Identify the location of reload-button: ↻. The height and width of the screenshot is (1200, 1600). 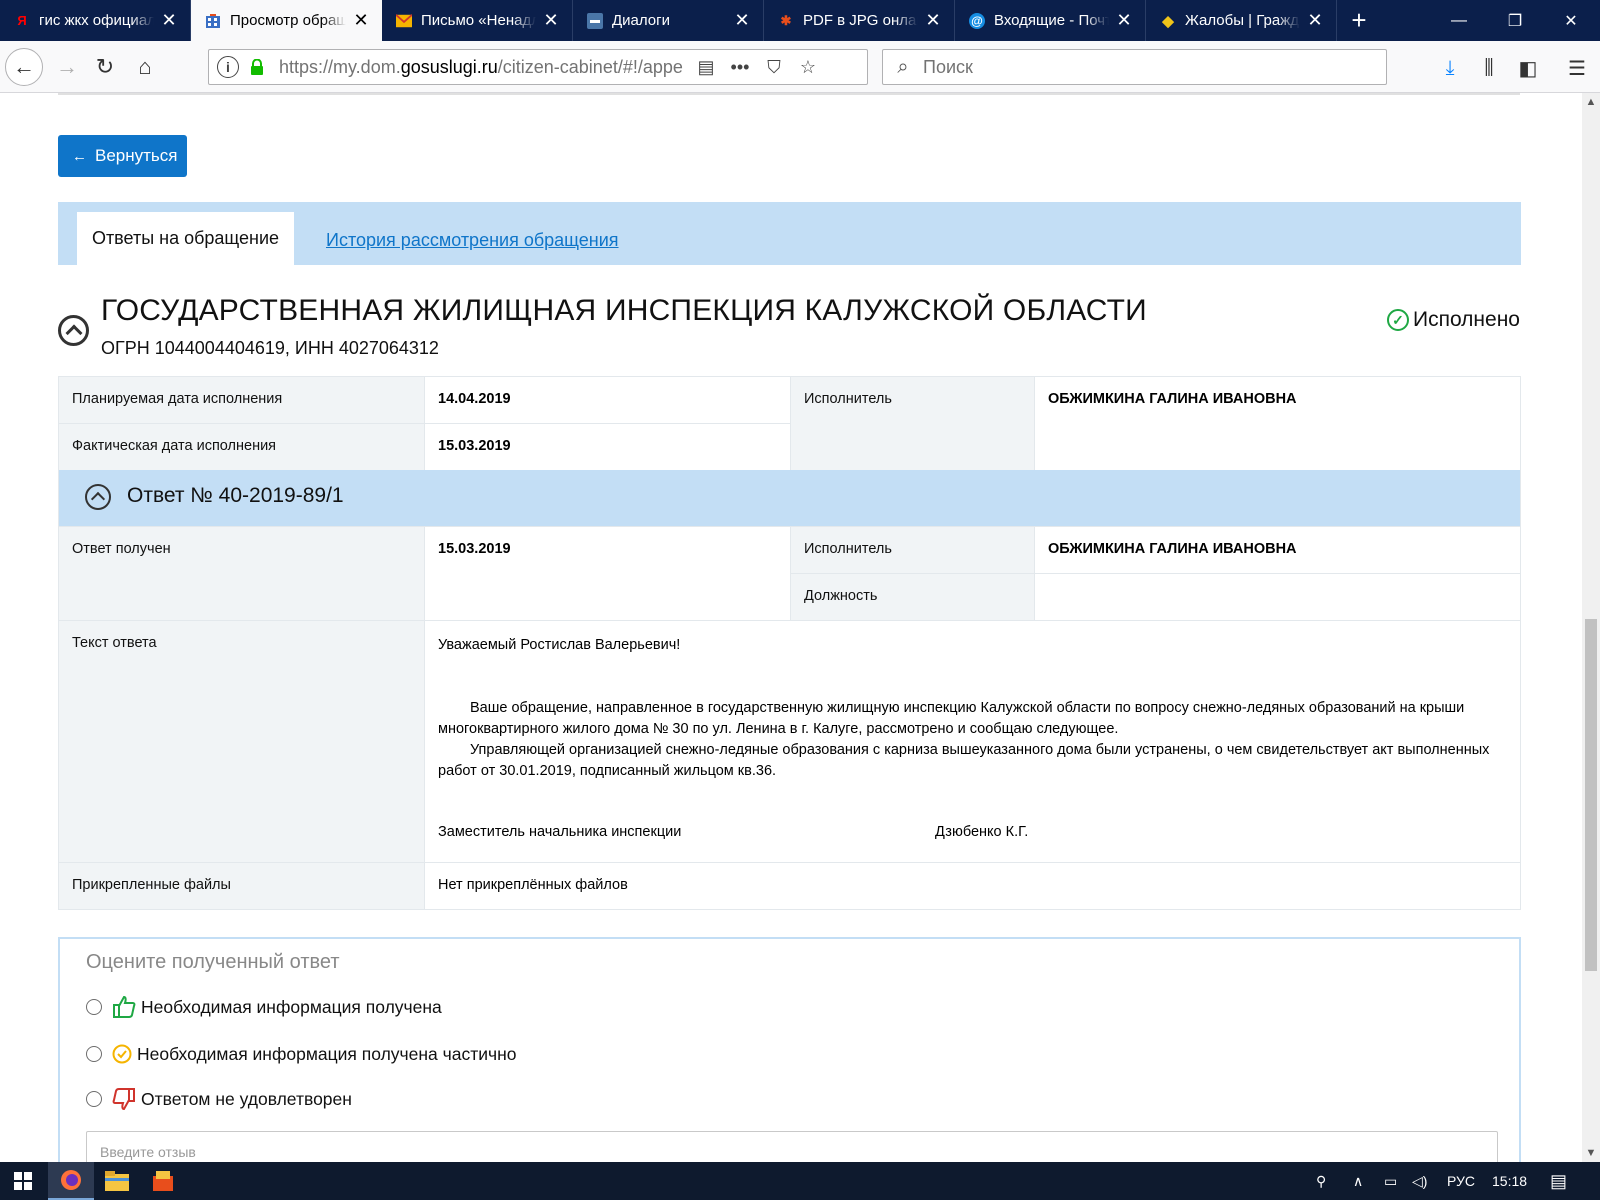
(105, 67).